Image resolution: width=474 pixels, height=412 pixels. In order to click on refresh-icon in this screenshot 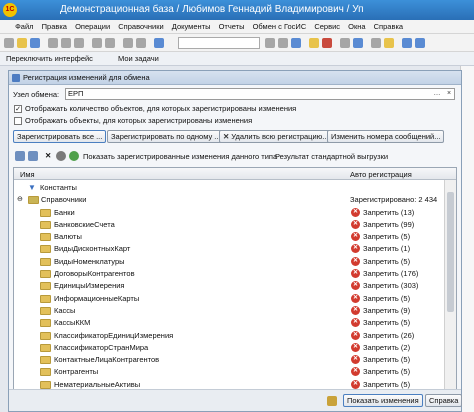, I will do `click(61, 156)`.